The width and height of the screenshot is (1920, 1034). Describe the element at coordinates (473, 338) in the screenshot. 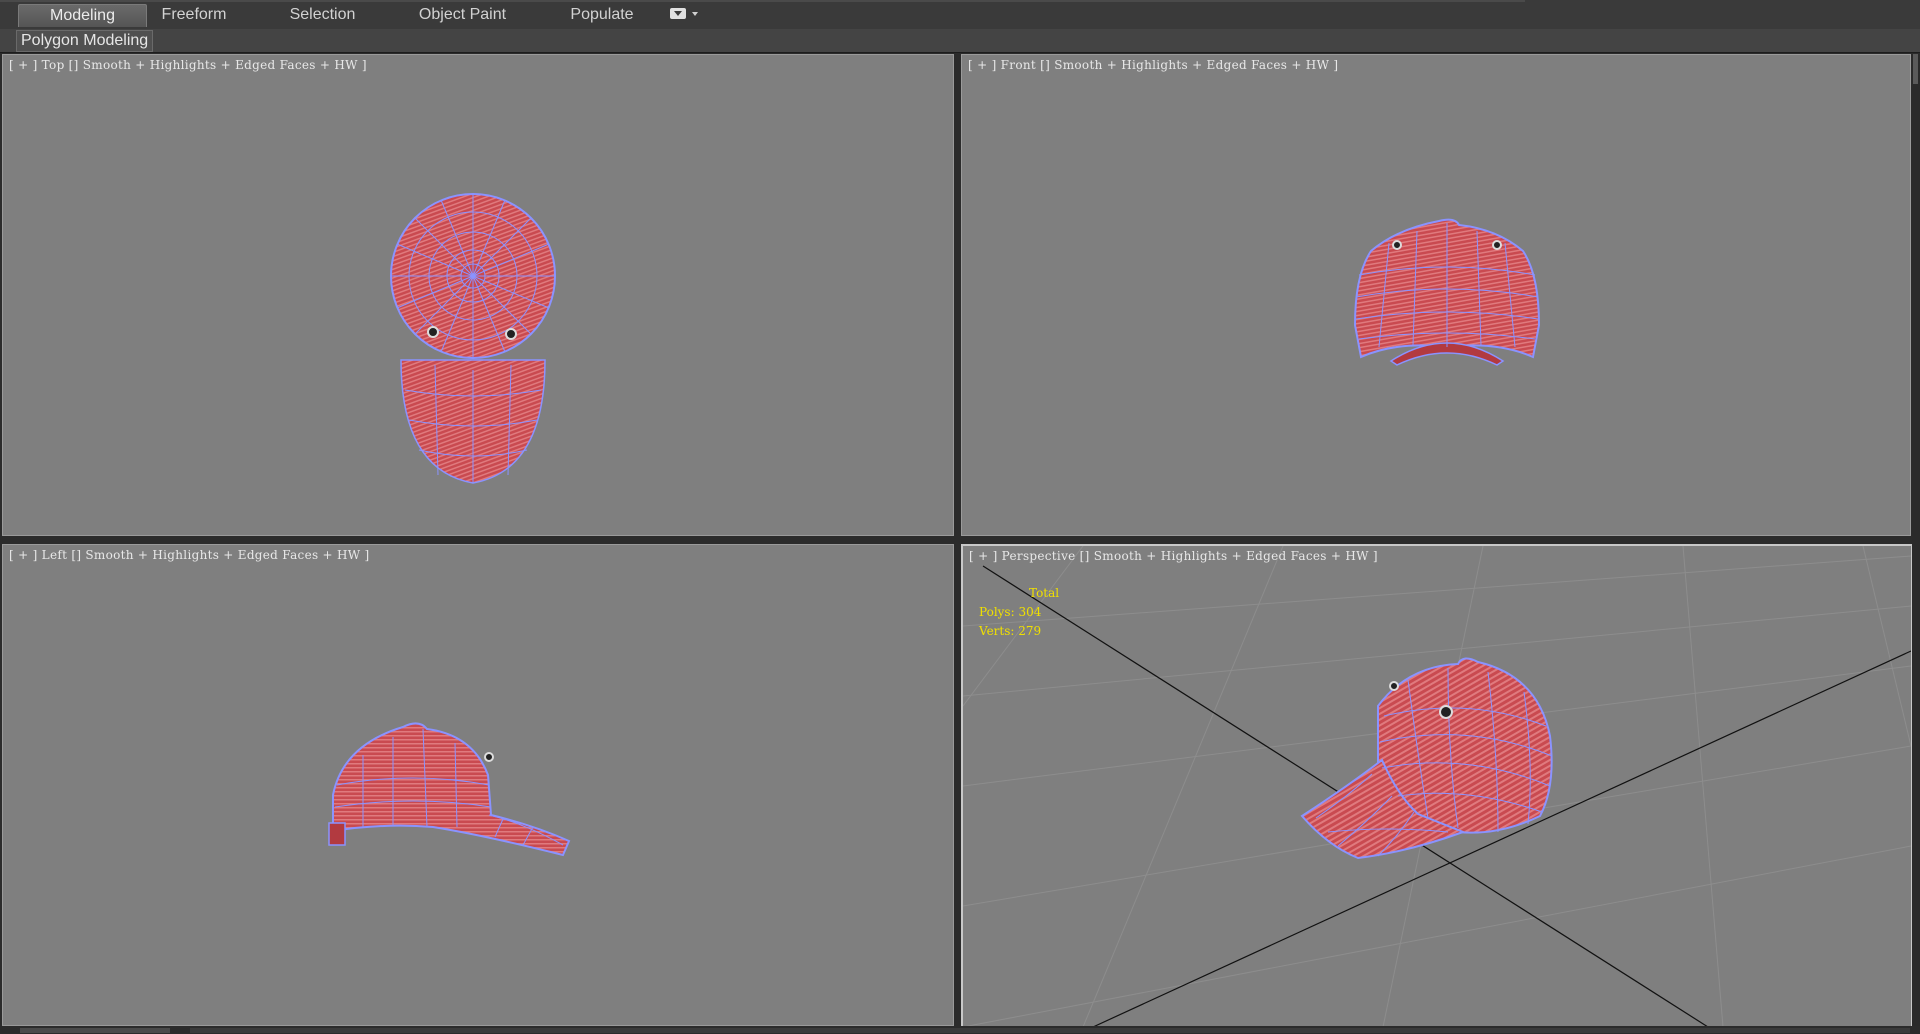

I see `cap-model-top-view` at that location.